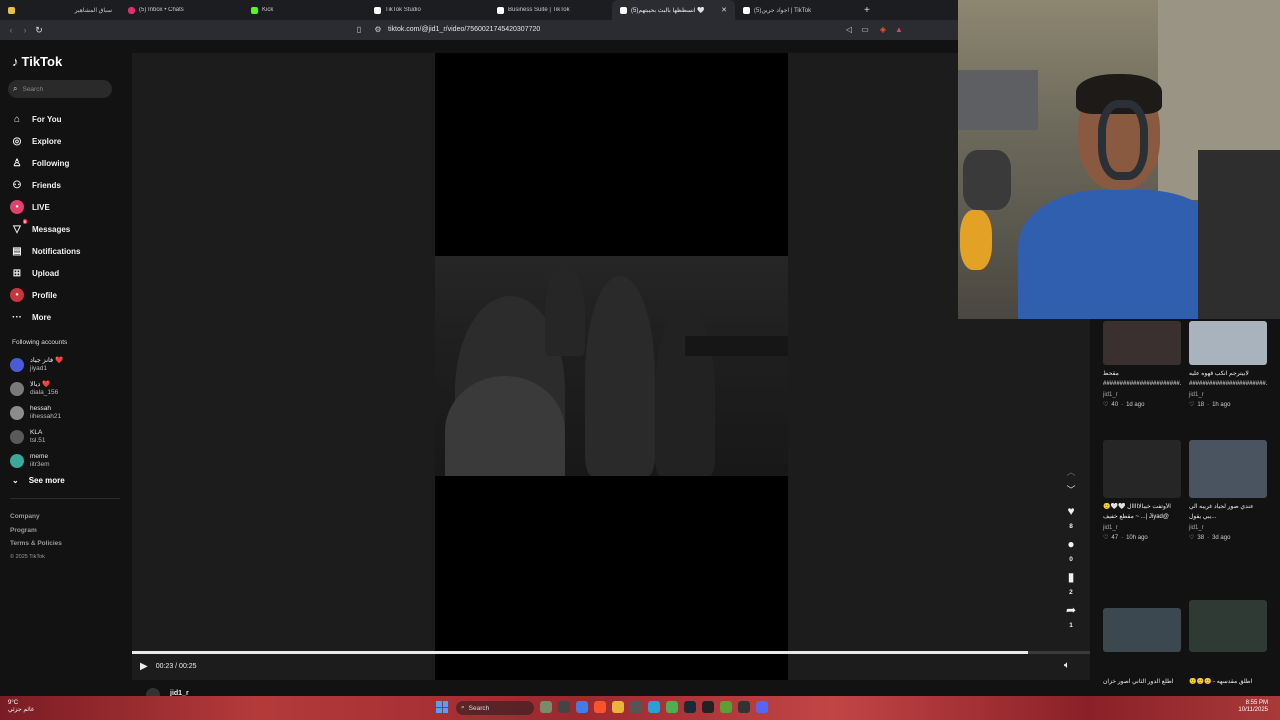 This screenshot has width=1280, height=720. Describe the element at coordinates (67, 295) in the screenshot. I see `sidebar-item-profile: ● Profile` at that location.